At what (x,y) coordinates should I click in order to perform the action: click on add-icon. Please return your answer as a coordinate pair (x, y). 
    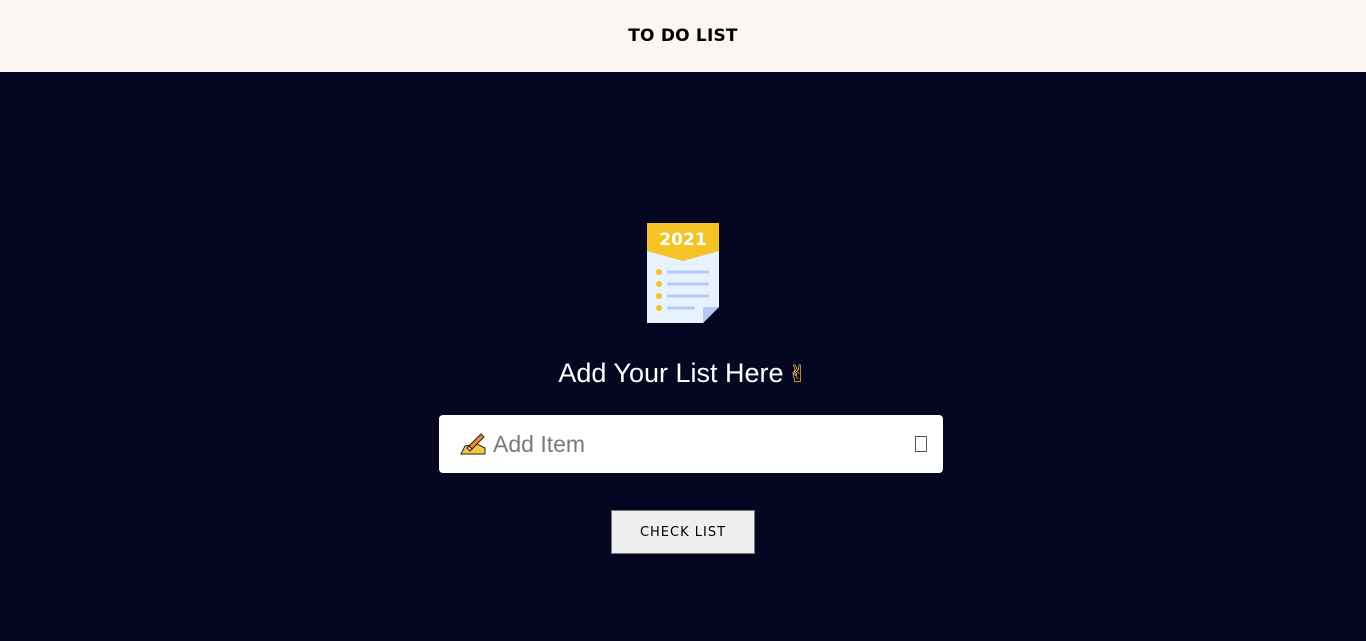
    Looking at the image, I should click on (921, 444).